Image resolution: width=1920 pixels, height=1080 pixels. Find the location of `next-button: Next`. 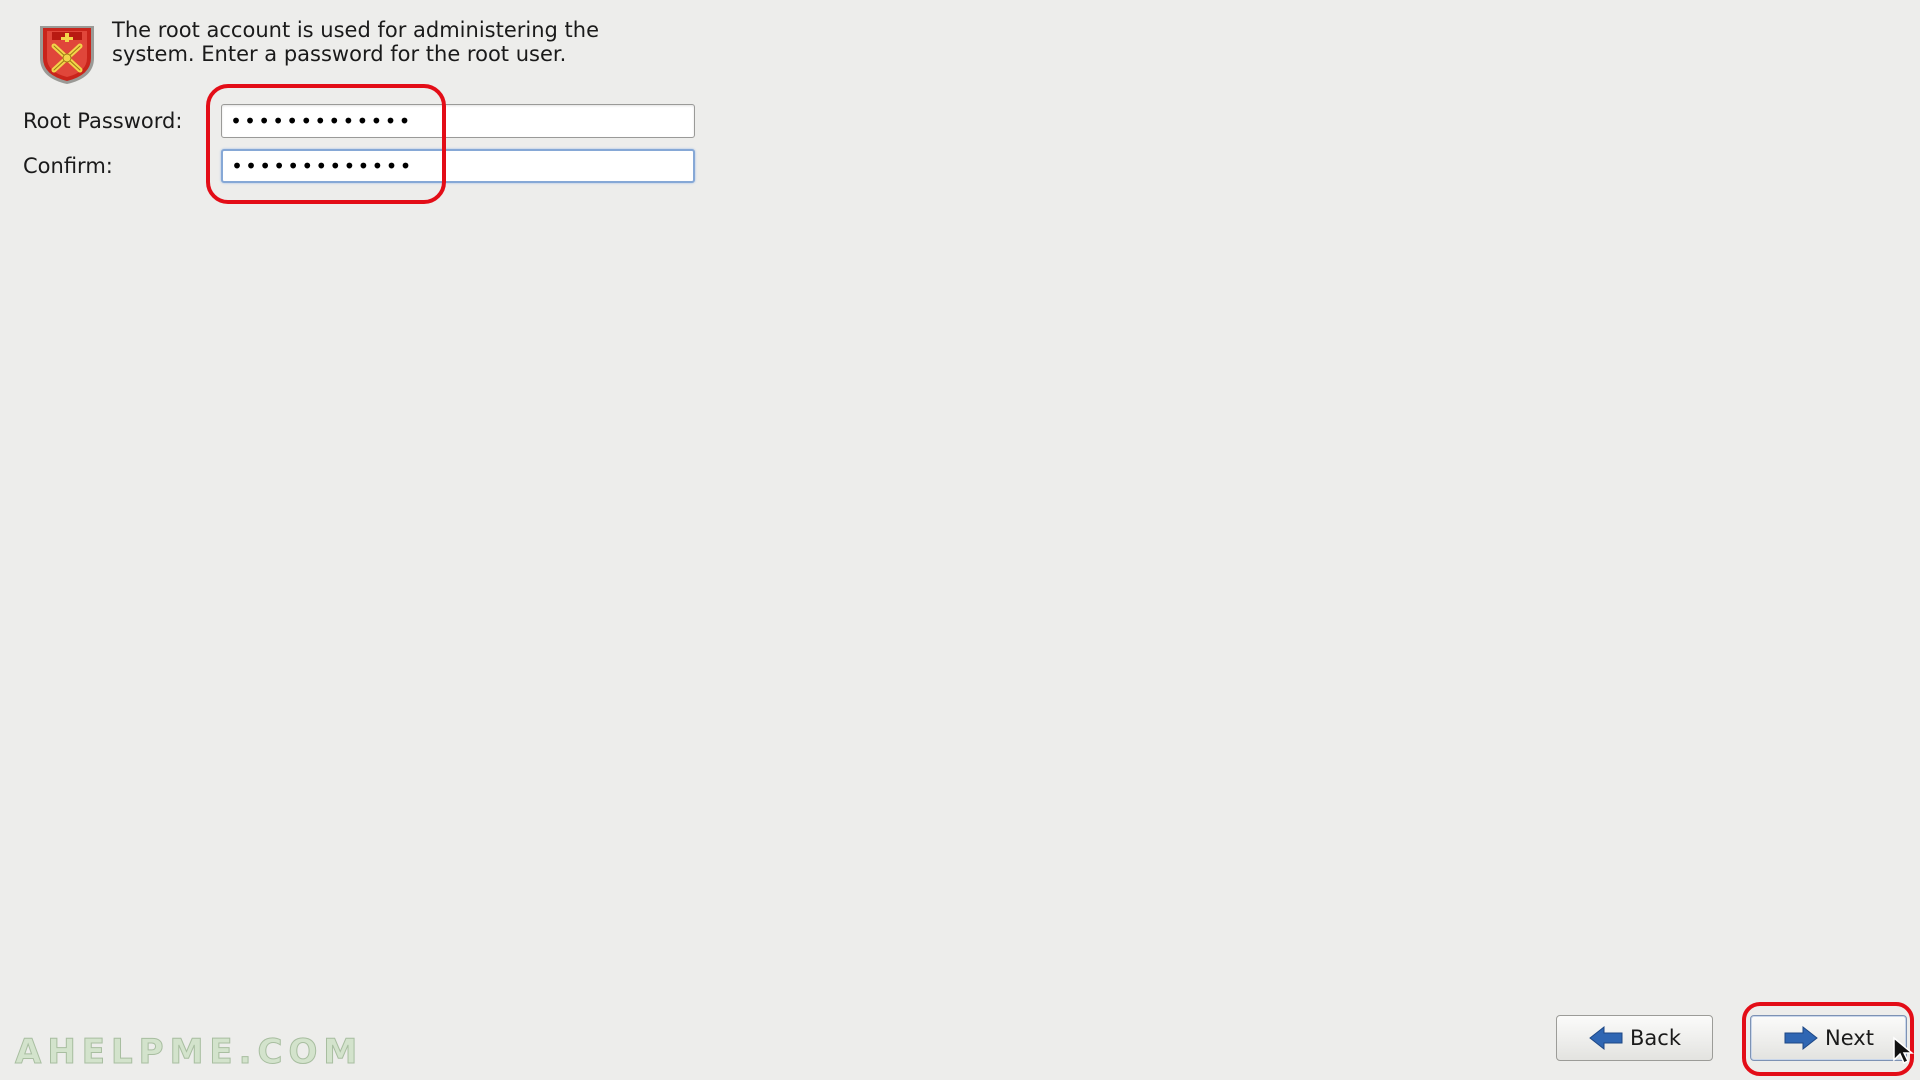

next-button: Next is located at coordinates (1828, 1038).